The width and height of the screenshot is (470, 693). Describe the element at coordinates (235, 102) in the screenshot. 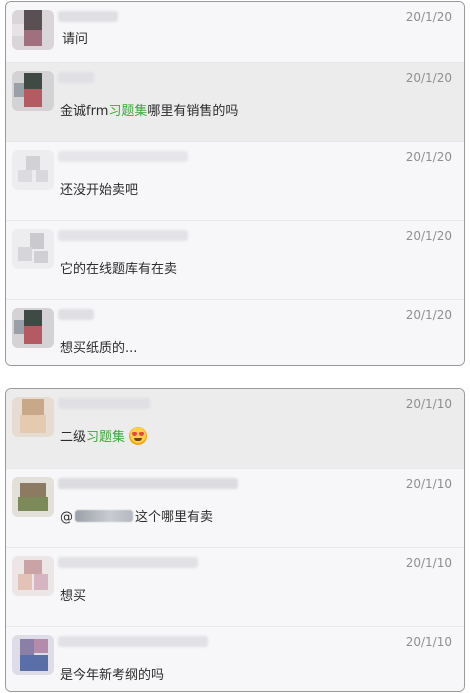

I see `message-row: 20/1/20 金诚frm习题集哪里有销售的吗` at that location.